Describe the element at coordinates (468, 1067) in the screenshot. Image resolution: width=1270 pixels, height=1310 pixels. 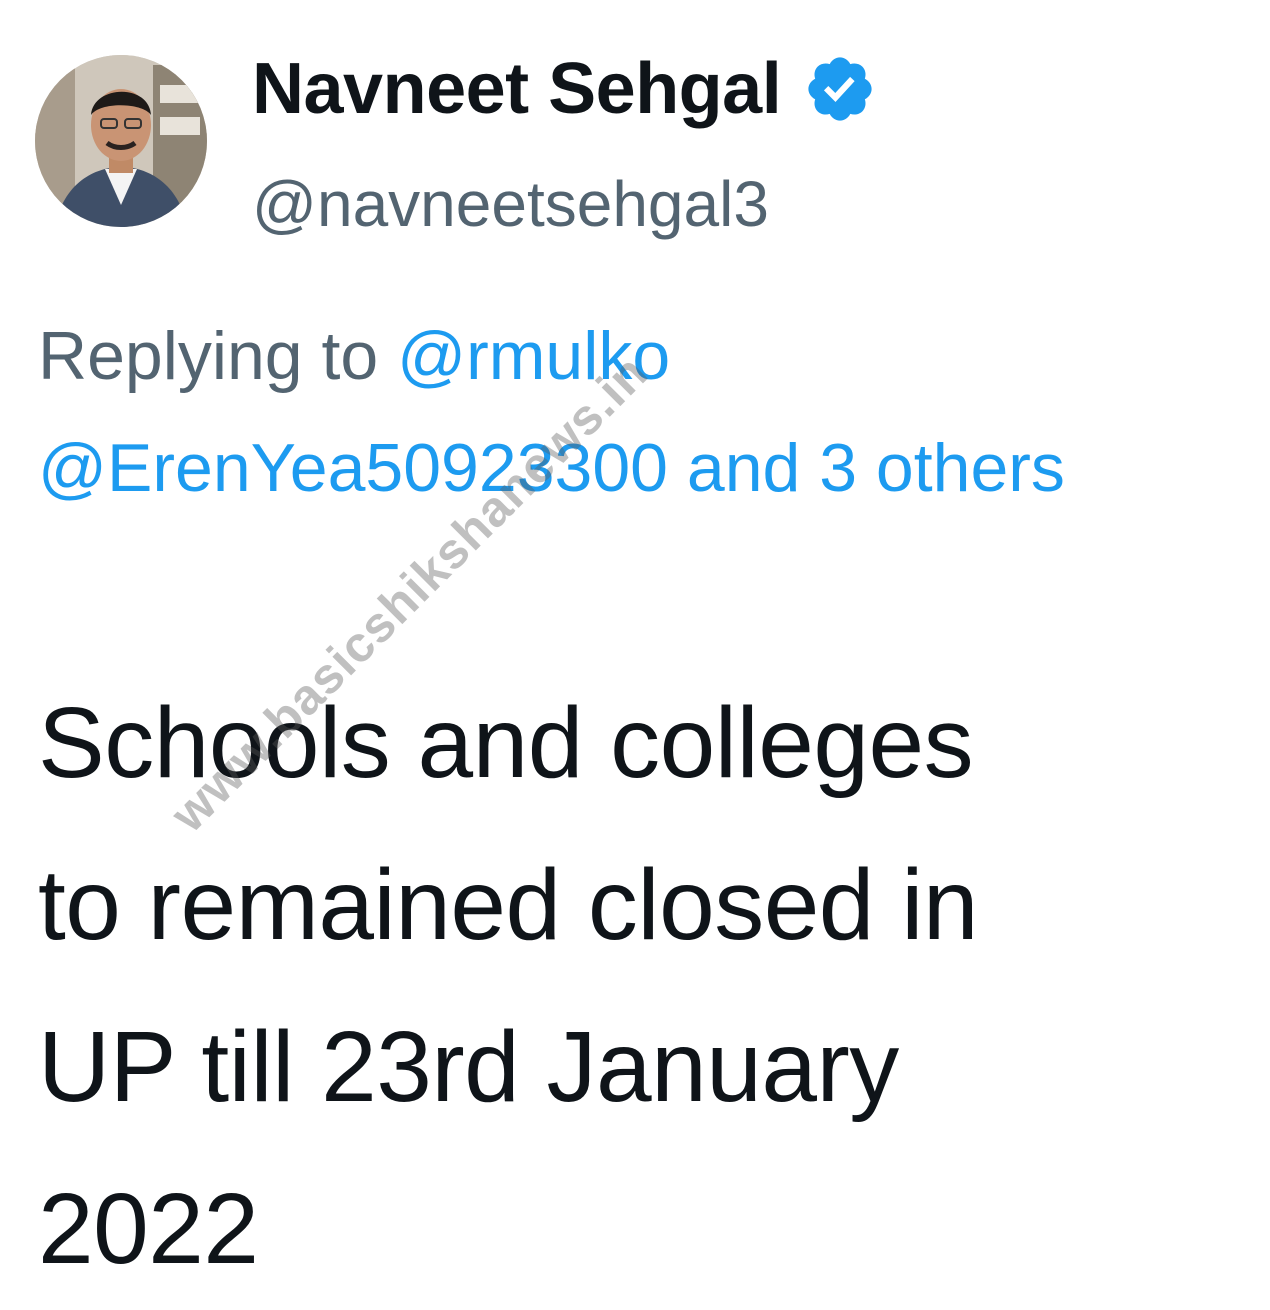
I see `tweet-text-line: UP till 23rd January` at that location.